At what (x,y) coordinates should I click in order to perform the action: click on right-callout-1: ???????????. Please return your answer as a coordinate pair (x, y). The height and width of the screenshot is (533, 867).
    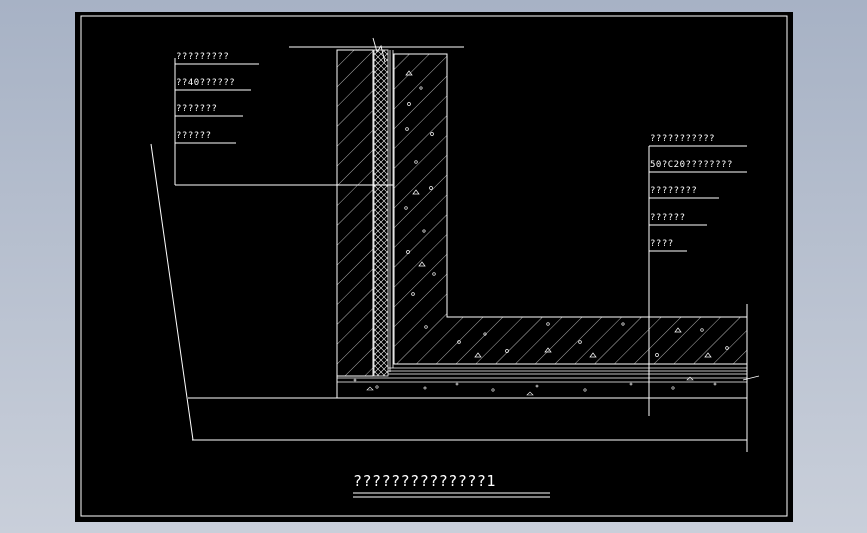
    Looking at the image, I should click on (683, 139).